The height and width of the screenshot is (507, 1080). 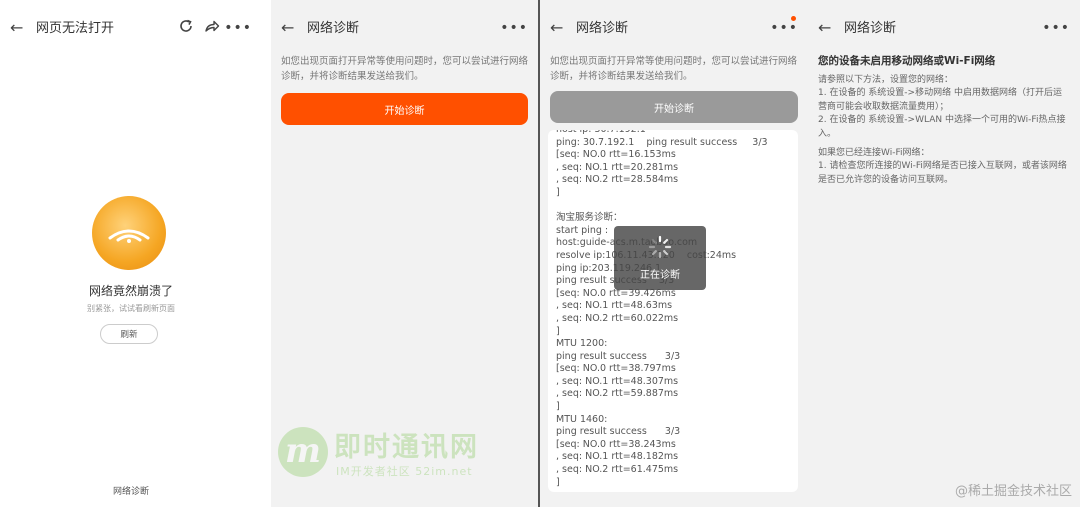 I want to click on refresh-icon, so click(x=186, y=28).